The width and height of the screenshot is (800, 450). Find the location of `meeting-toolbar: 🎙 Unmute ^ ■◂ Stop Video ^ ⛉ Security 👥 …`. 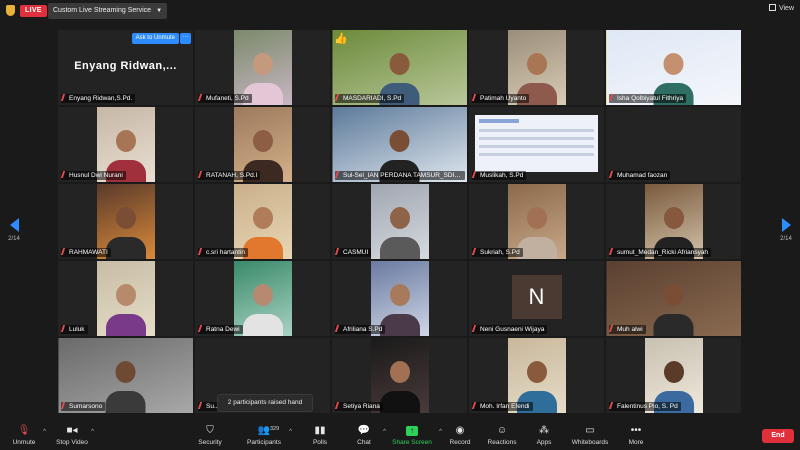

meeting-toolbar: 🎙 Unmute ^ ■◂ Stop Video ^ ⛉ Security 👥 … is located at coordinates (400, 436).